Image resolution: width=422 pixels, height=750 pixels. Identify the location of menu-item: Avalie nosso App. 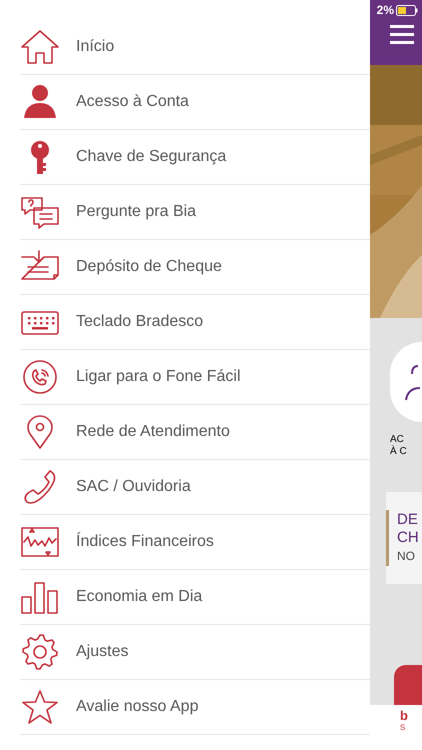
(195, 707).